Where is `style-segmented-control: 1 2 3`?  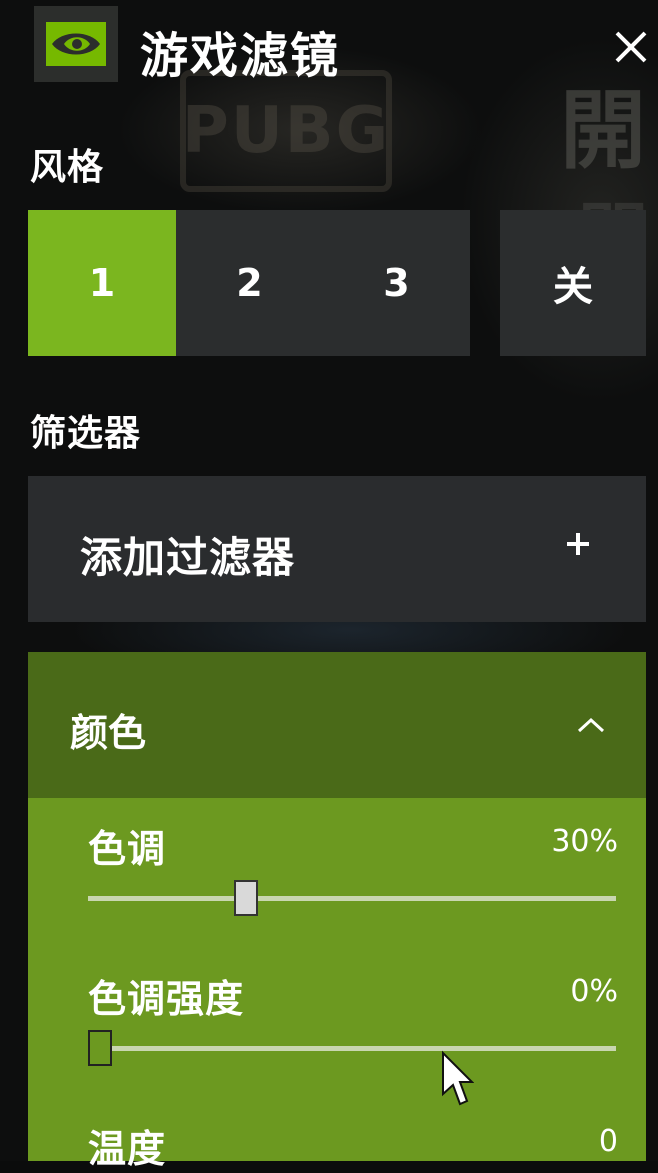
style-segmented-control: 1 2 3 is located at coordinates (249, 283).